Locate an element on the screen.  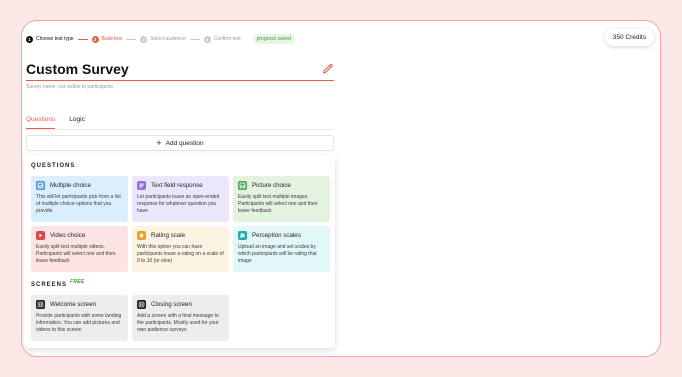
tab-bar: Questions Logic is located at coordinates (55, 122).